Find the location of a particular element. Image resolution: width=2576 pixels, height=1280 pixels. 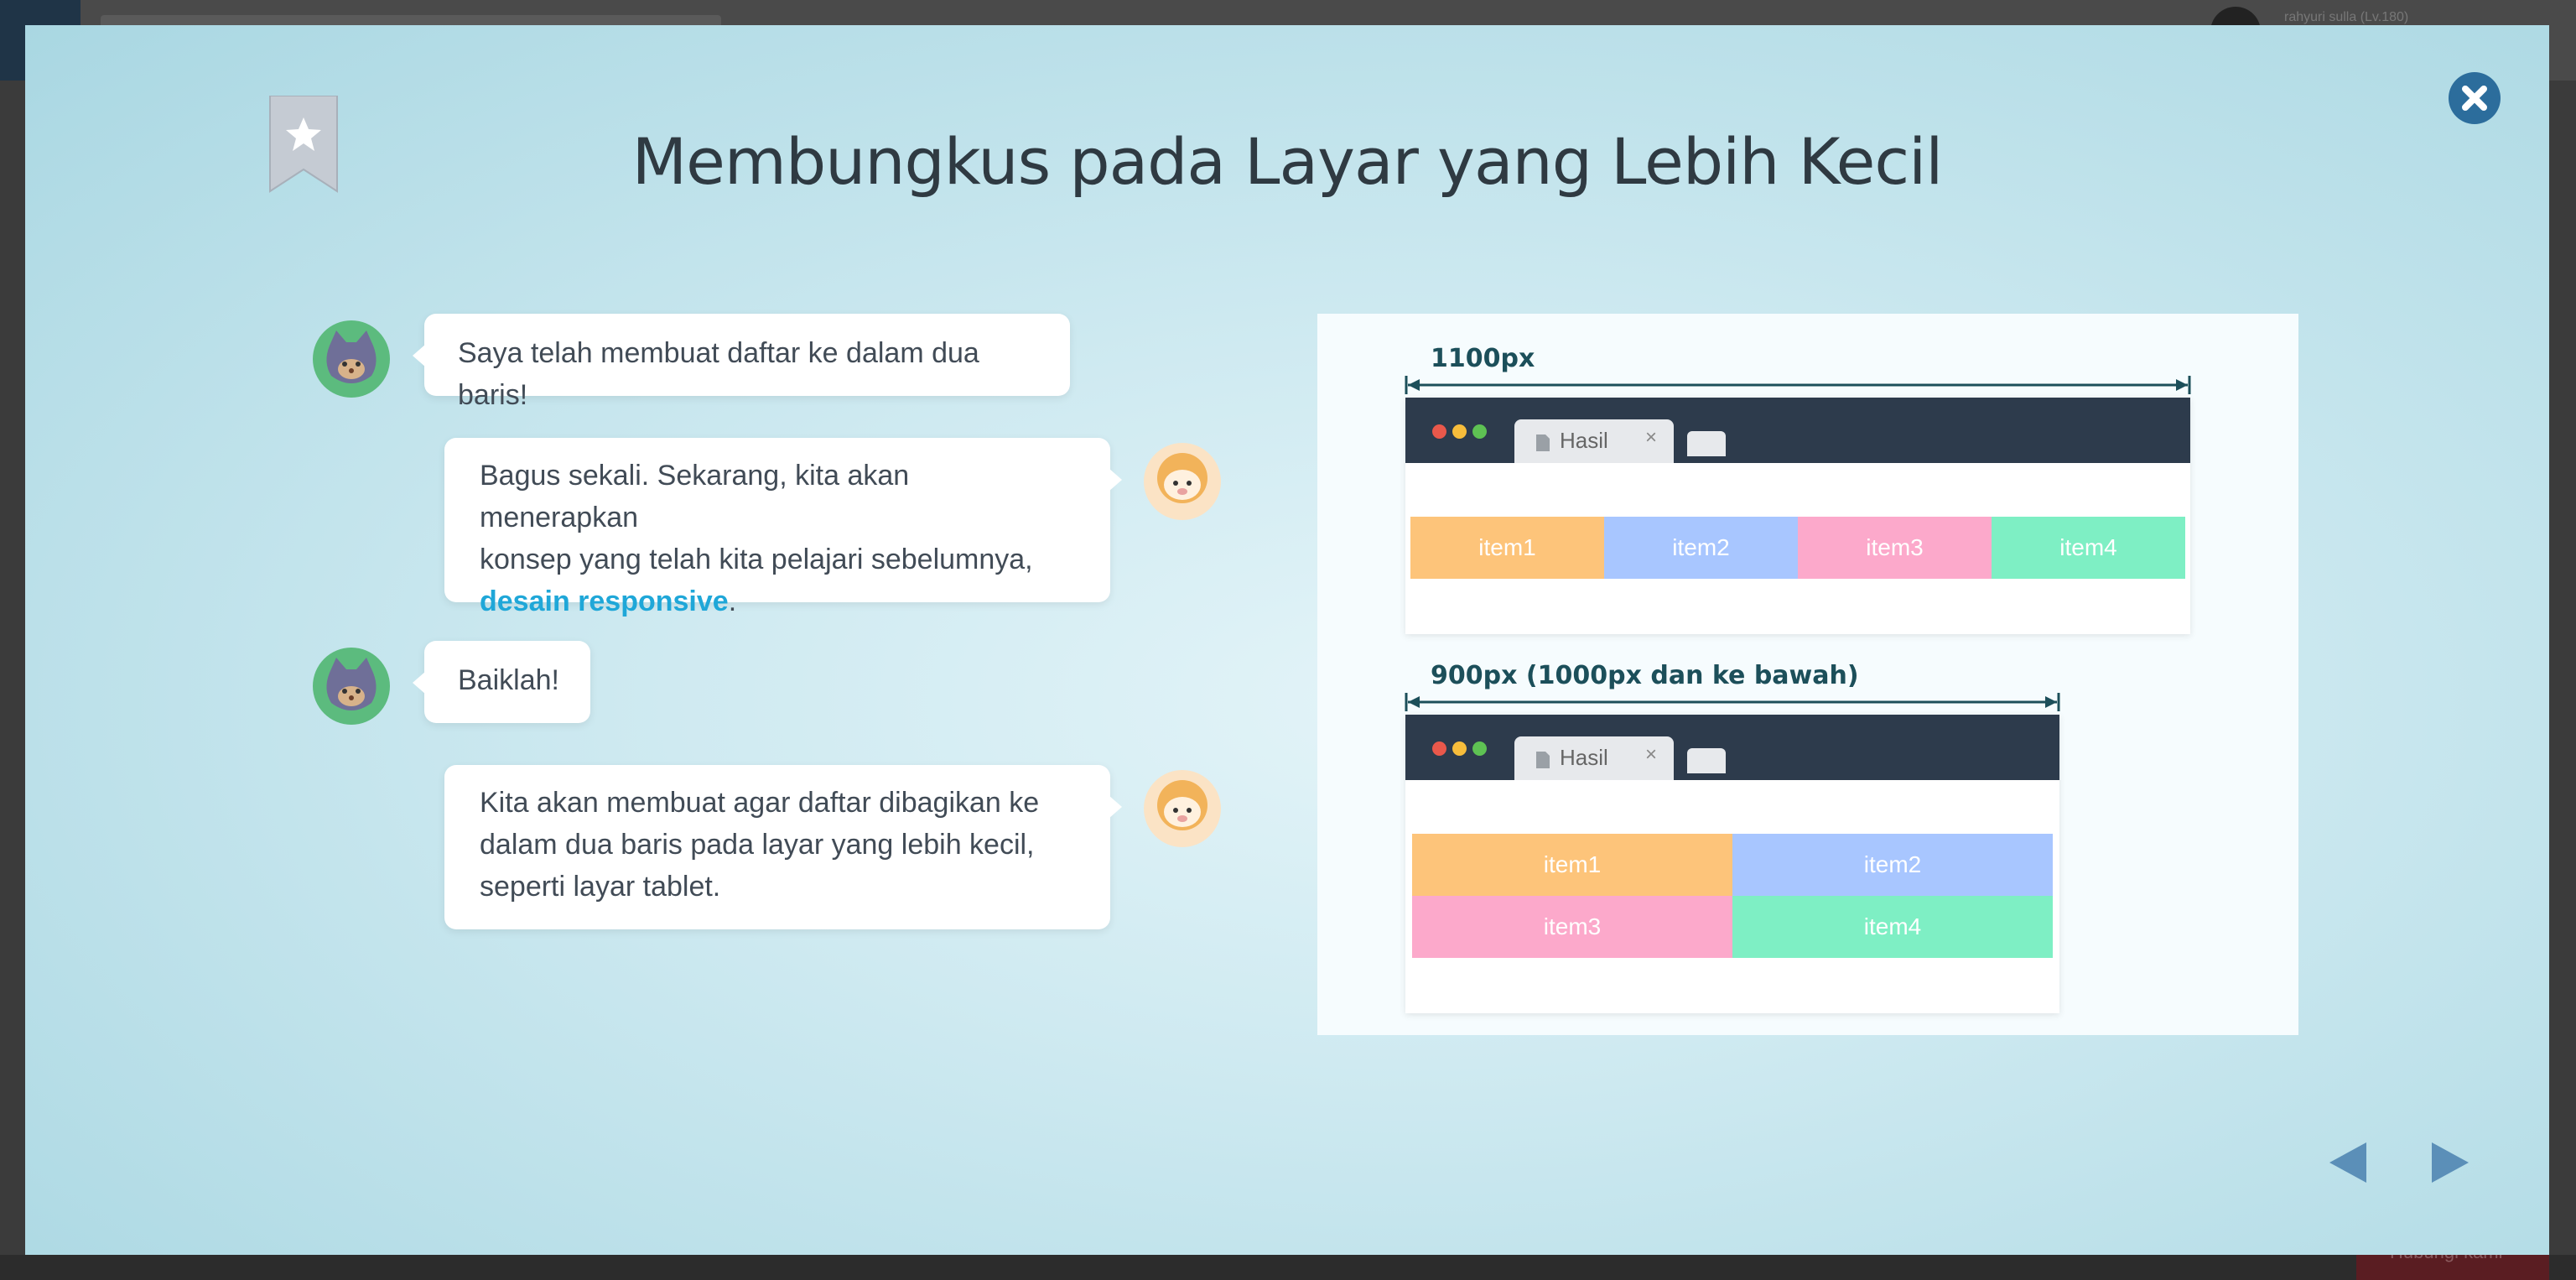

next-arrow-icon is located at coordinates (2450, 1162).